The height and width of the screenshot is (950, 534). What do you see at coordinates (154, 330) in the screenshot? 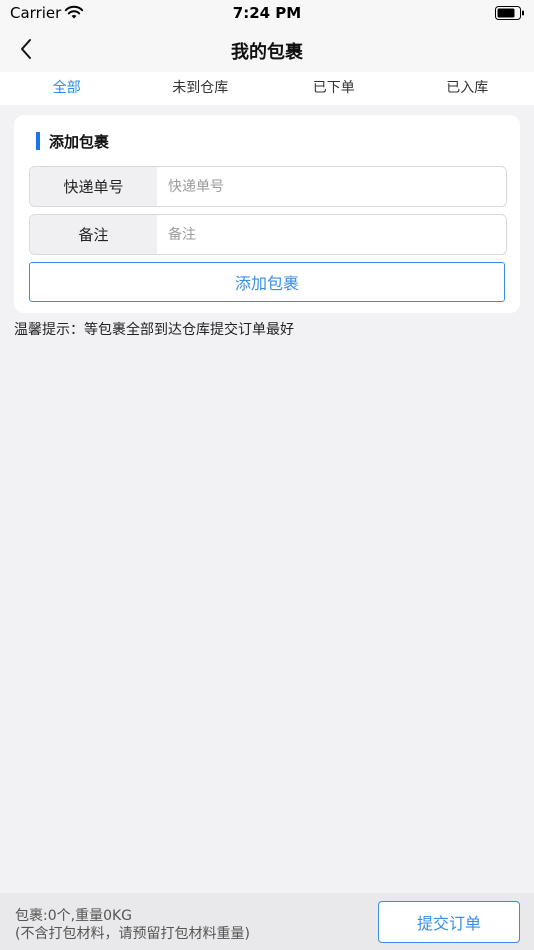
I see `tip-text: 温馨提示：等包裹全部到达仓库提交订单最好` at bounding box center [154, 330].